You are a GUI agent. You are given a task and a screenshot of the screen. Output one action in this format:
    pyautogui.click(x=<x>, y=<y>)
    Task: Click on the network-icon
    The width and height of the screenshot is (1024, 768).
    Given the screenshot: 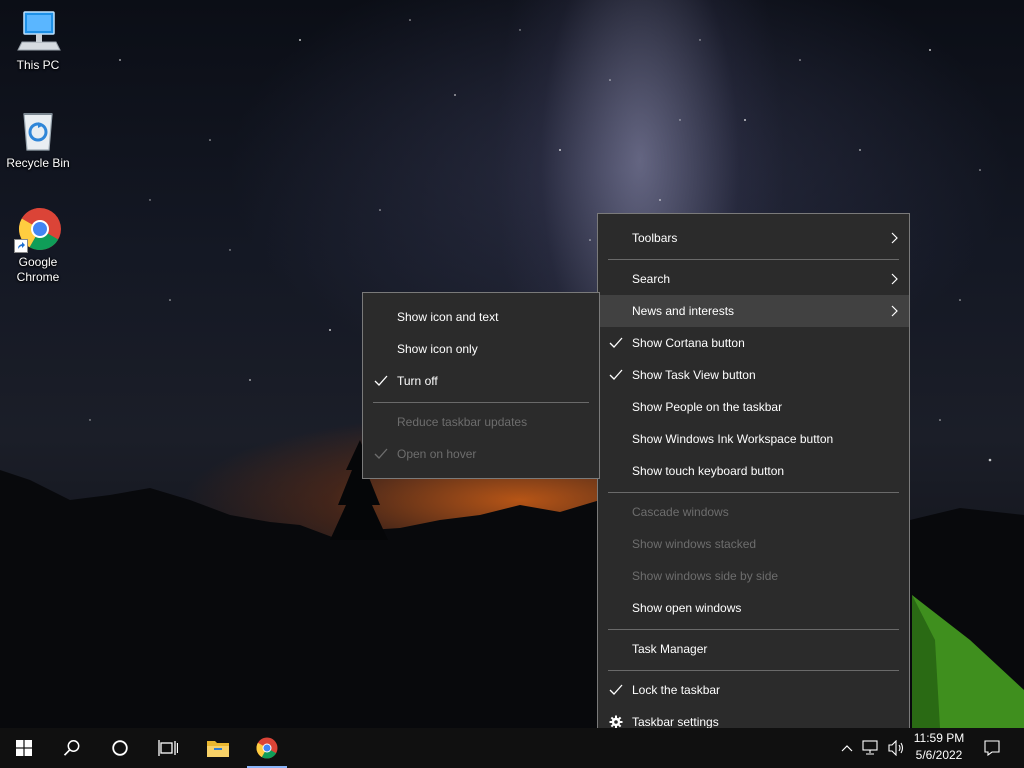 What is the action you would take?
    pyautogui.click(x=870, y=747)
    